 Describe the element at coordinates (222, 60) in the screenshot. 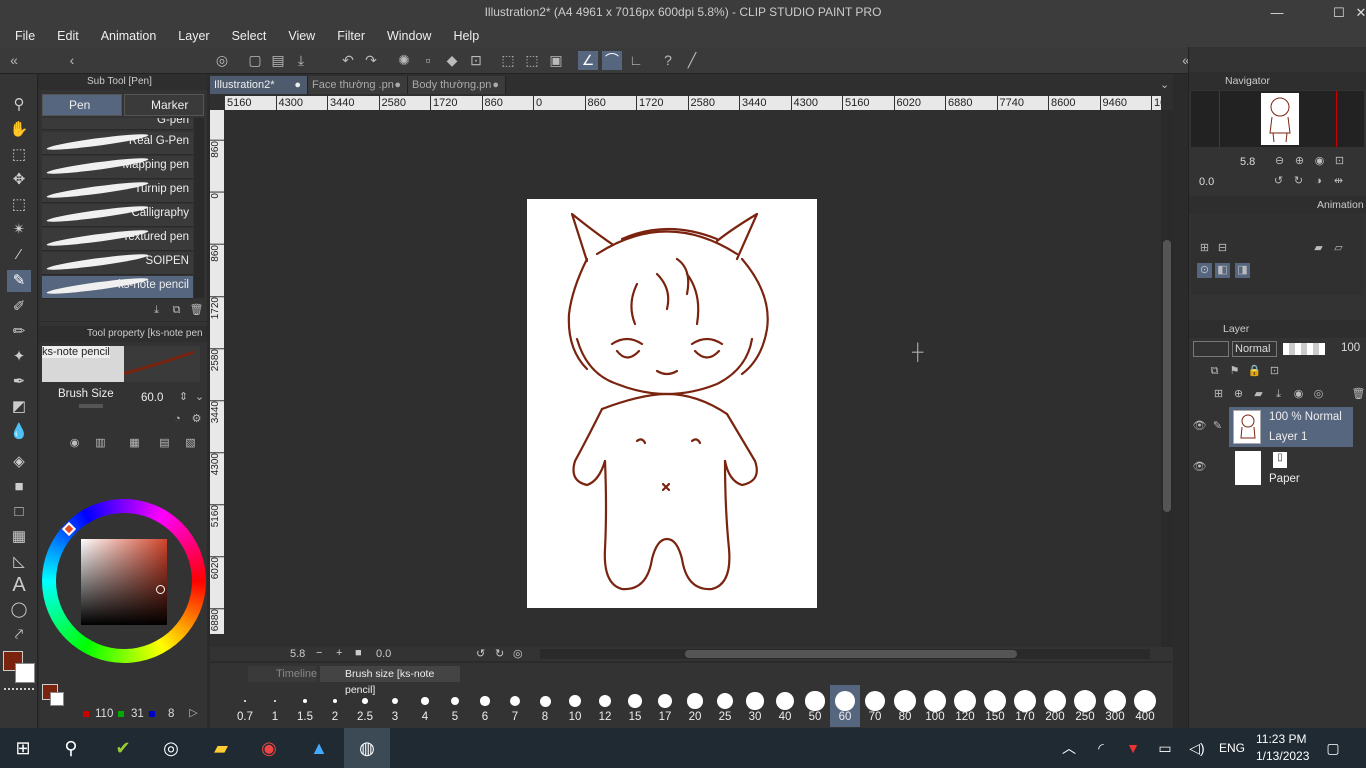

I see `clip-studio-icon: ◎` at that location.